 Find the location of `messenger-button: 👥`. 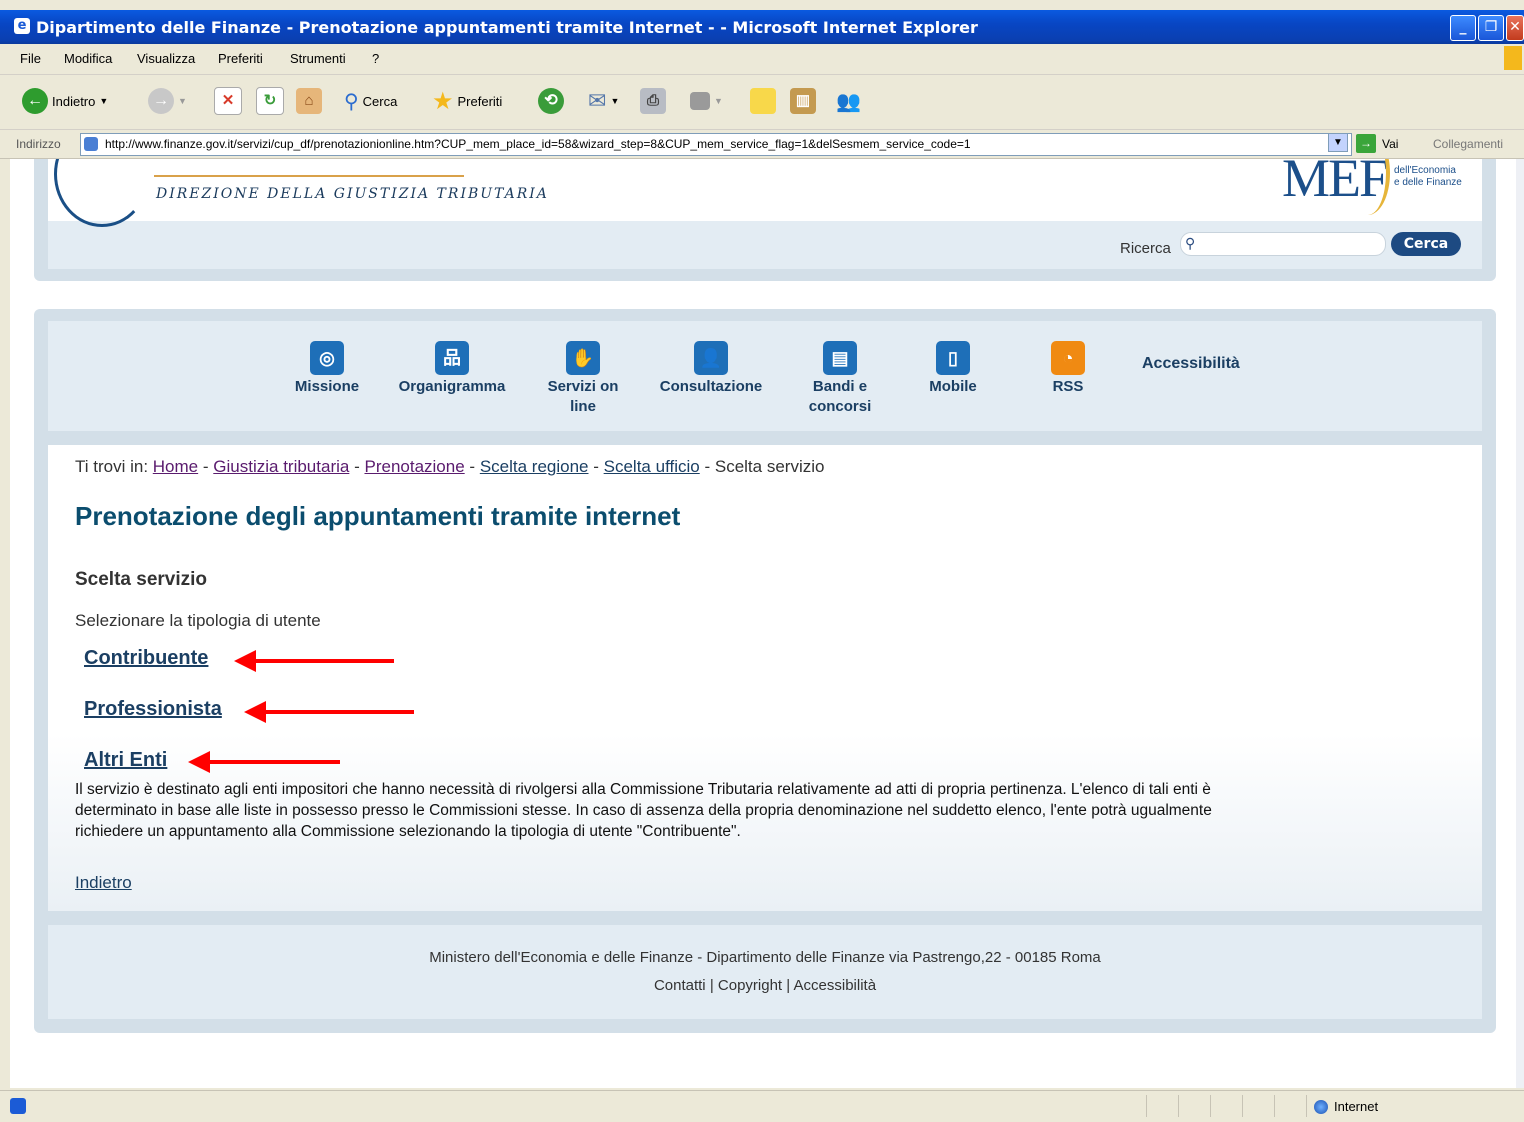

messenger-button: 👥 is located at coordinates (848, 101).